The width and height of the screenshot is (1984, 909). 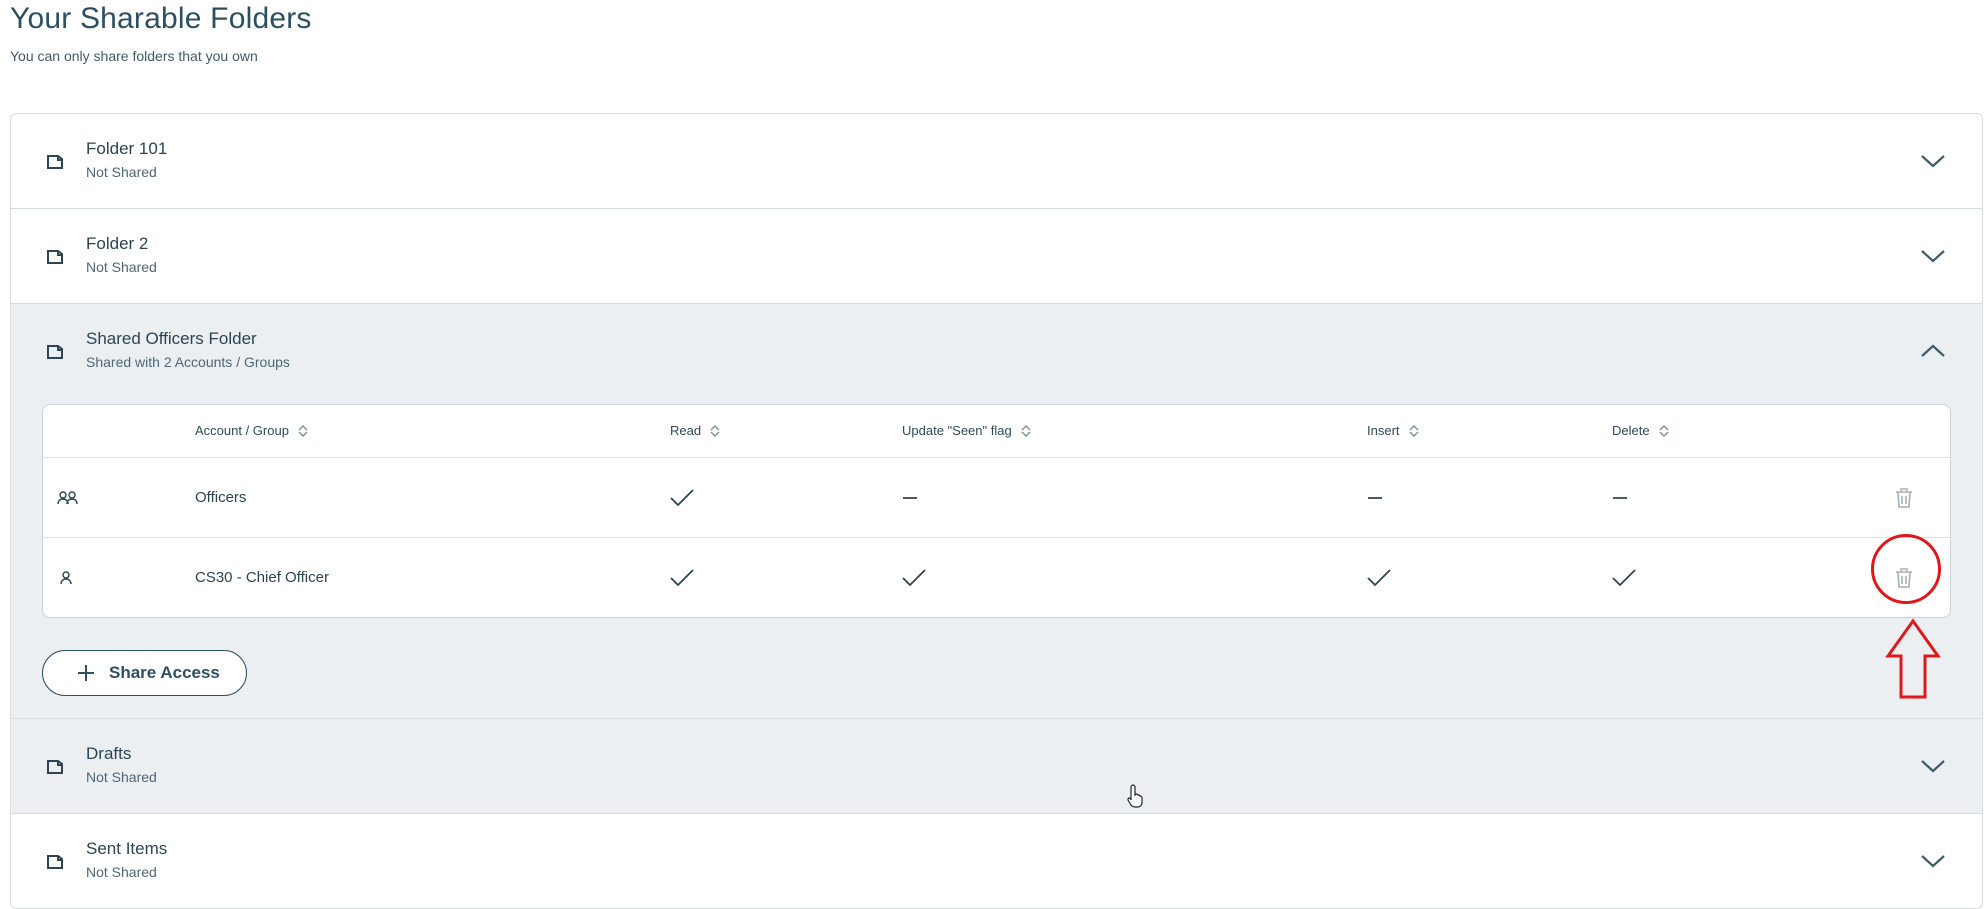 I want to click on annotation-arrow-up-icon, so click(x=1913, y=658).